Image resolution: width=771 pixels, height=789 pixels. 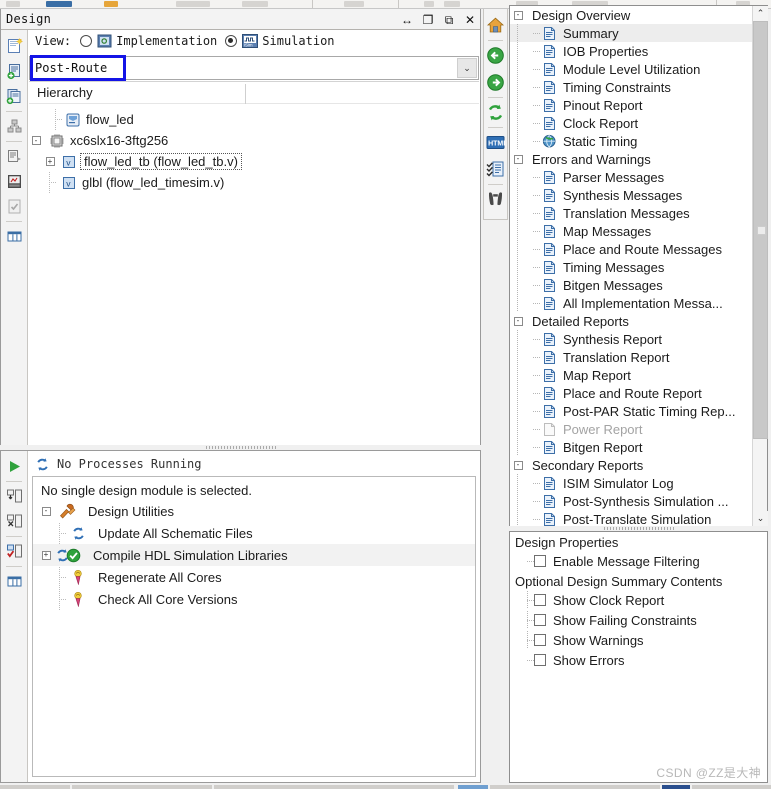 What do you see at coordinates (449, 20) in the screenshot?
I see `restore-button: ⧉` at bounding box center [449, 20].